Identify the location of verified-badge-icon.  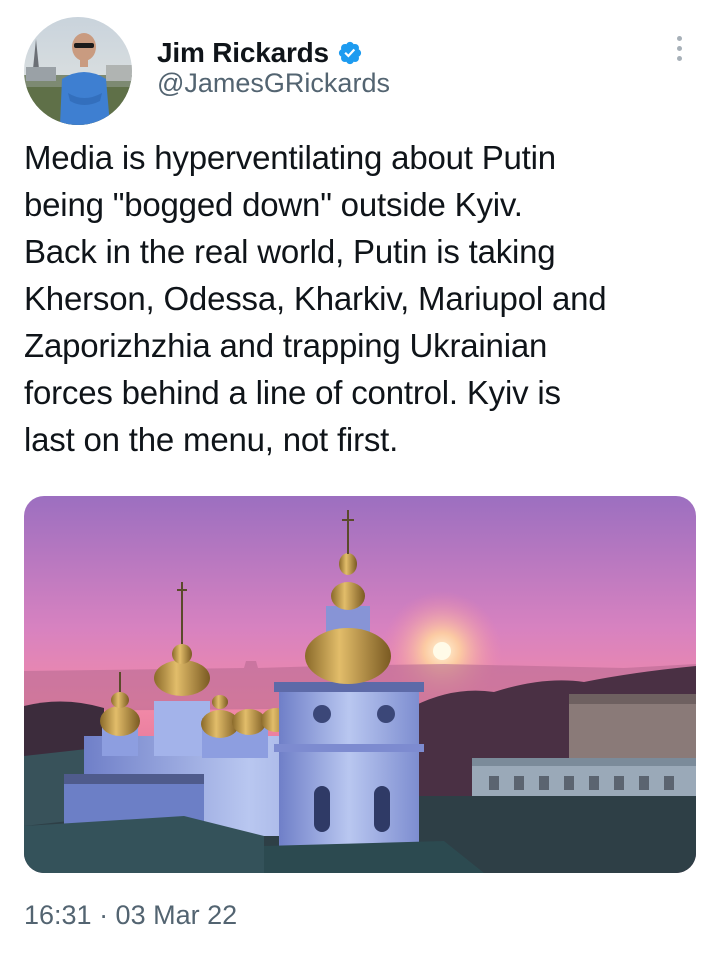
(350, 53).